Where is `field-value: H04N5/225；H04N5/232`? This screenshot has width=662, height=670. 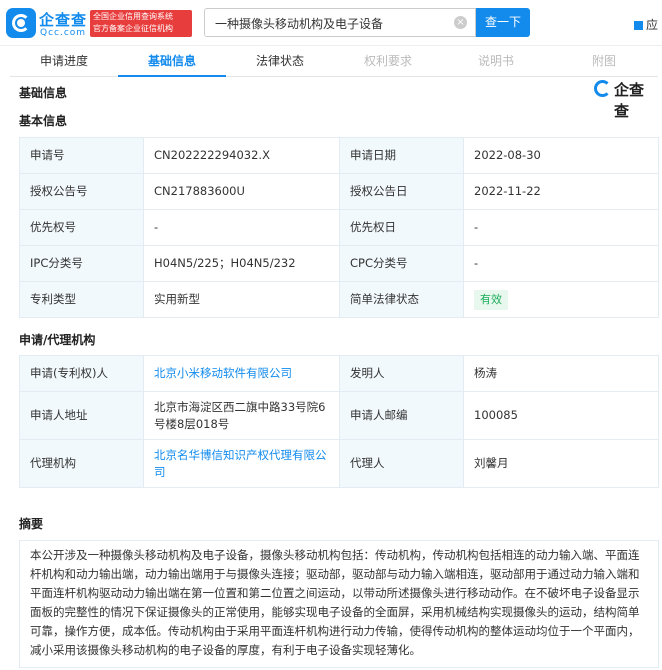
field-value: H04N5/225；H04N5/232 is located at coordinates (241, 263).